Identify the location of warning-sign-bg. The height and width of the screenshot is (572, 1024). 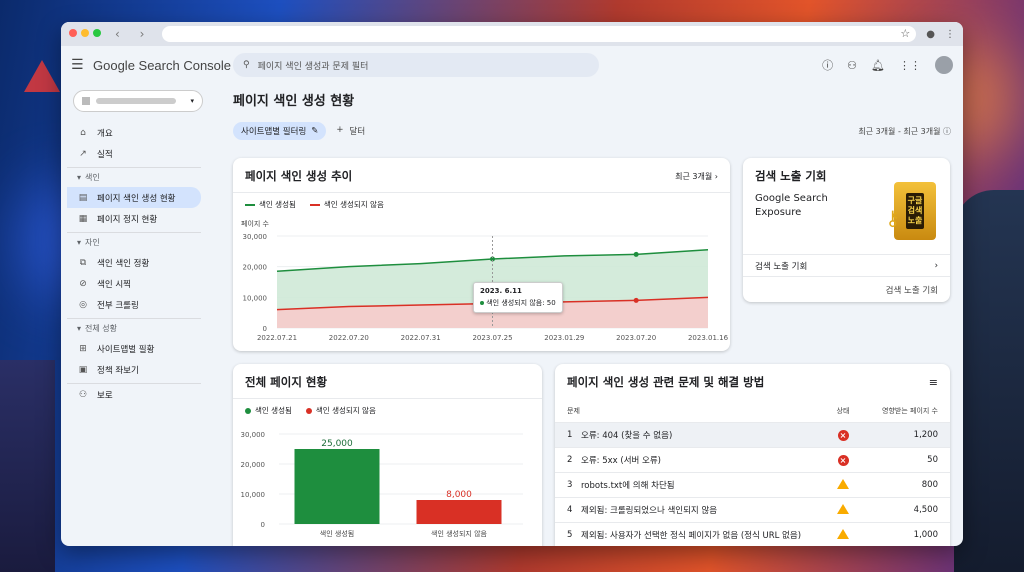
(42, 76).